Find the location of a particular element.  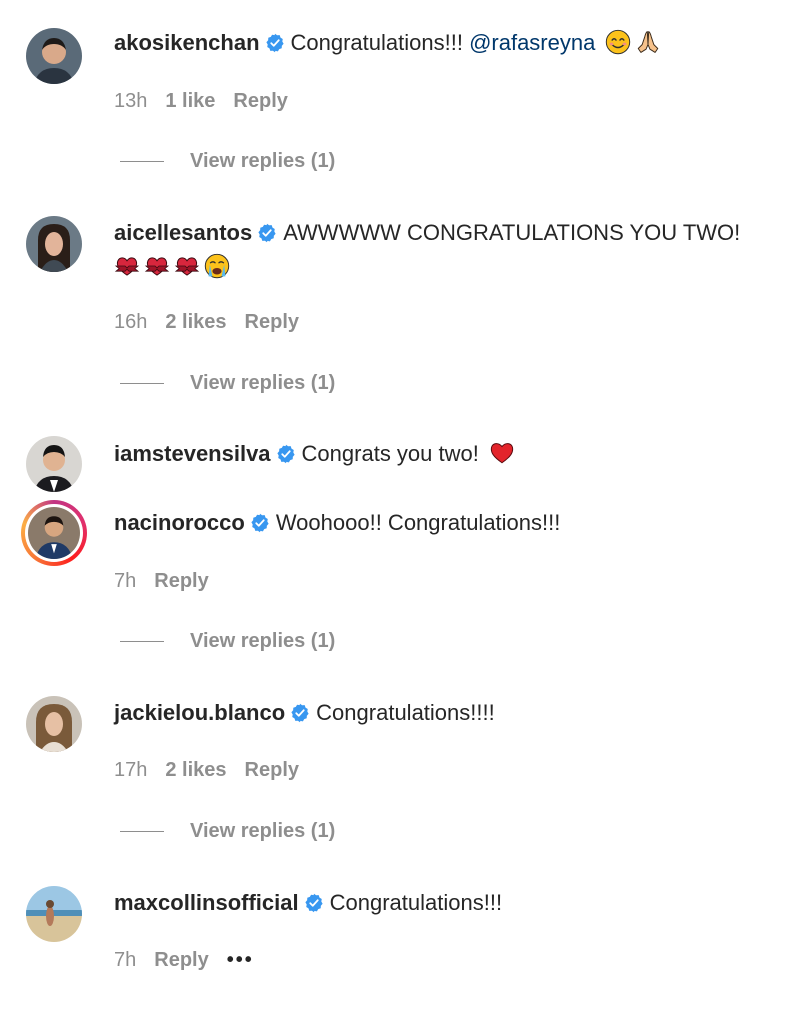

avatar-ring-gap is located at coordinates (54, 533).